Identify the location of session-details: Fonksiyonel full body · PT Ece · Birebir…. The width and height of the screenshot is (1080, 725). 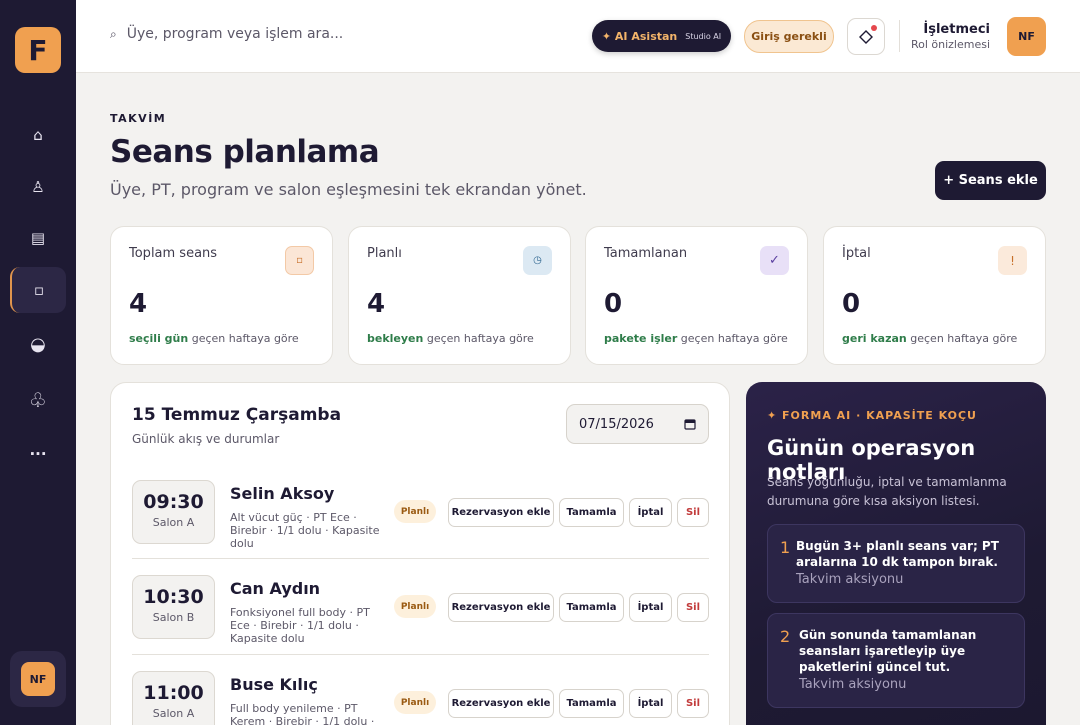
(300, 625).